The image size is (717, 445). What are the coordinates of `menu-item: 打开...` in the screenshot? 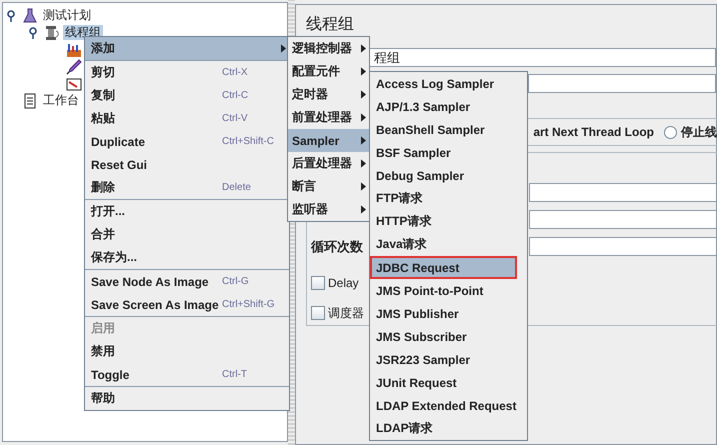 It's located at (187, 211).